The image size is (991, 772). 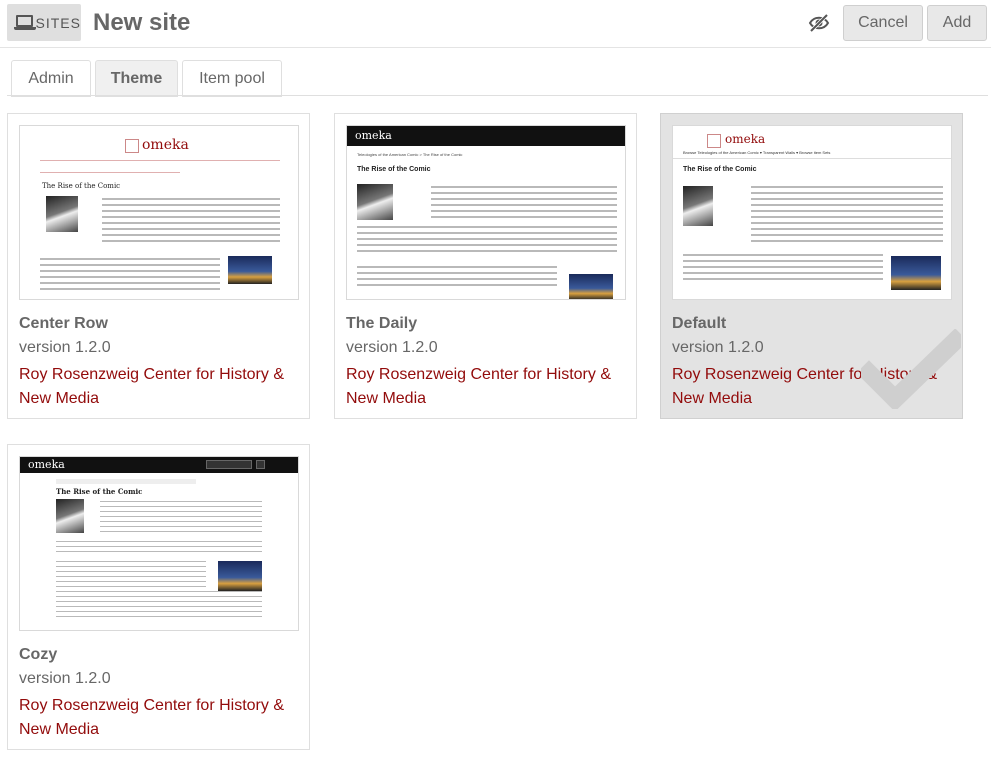 I want to click on page-title: New site, so click(x=142, y=22).